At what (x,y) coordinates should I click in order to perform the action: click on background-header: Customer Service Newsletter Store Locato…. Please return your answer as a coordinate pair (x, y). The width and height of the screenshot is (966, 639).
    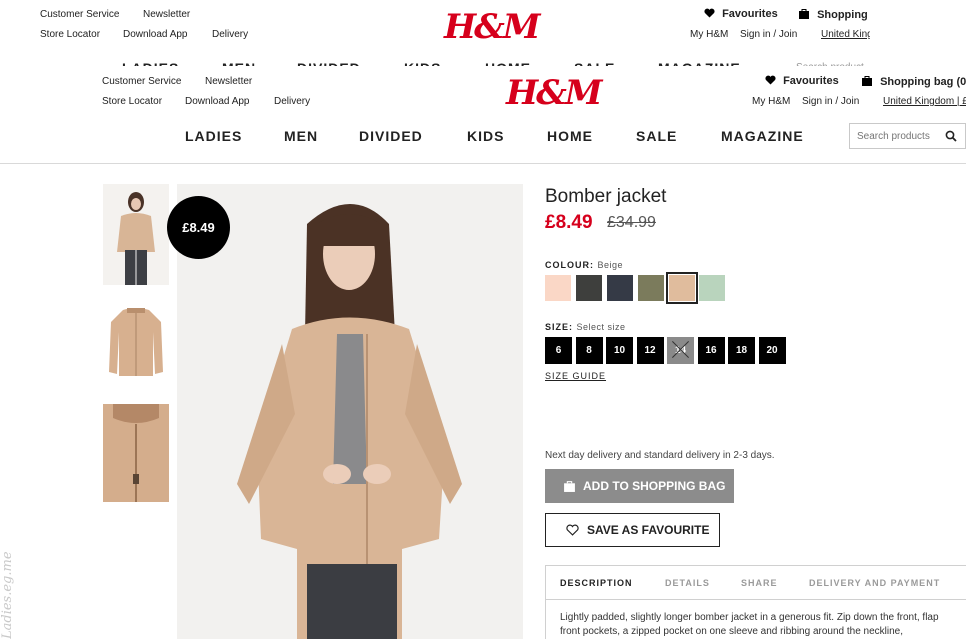
    Looking at the image, I should click on (435, 37).